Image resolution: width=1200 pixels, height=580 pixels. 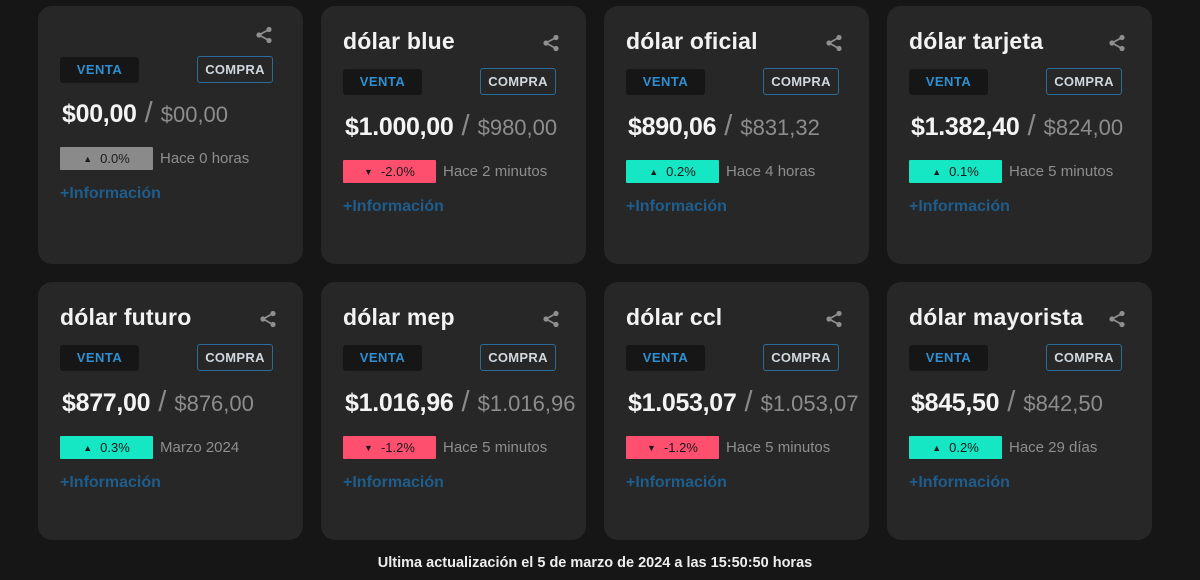 What do you see at coordinates (682, 403) in the screenshot?
I see `sell-price: $1.053,07` at bounding box center [682, 403].